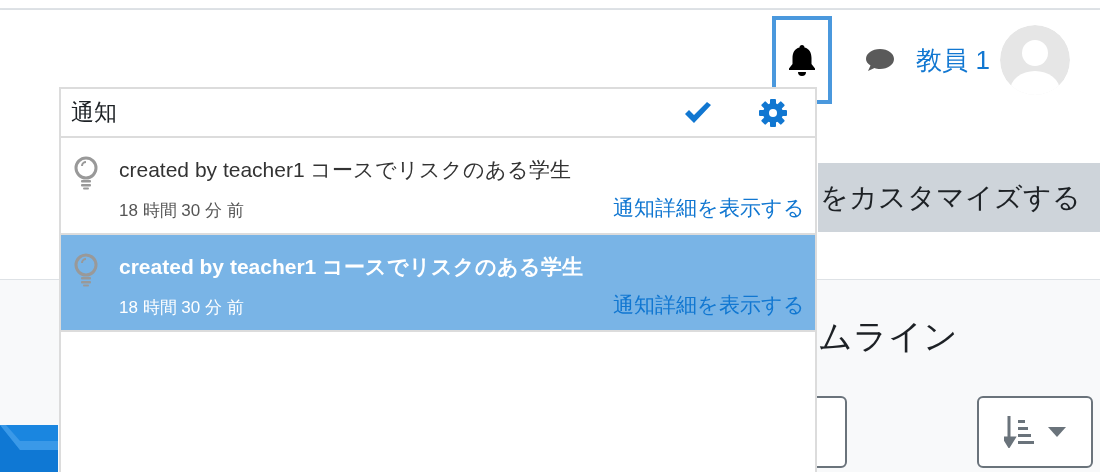 This screenshot has height=472, width=1100. What do you see at coordinates (709, 208) in the screenshot?
I see `notification-details-link: 通知詳細を表示する` at bounding box center [709, 208].